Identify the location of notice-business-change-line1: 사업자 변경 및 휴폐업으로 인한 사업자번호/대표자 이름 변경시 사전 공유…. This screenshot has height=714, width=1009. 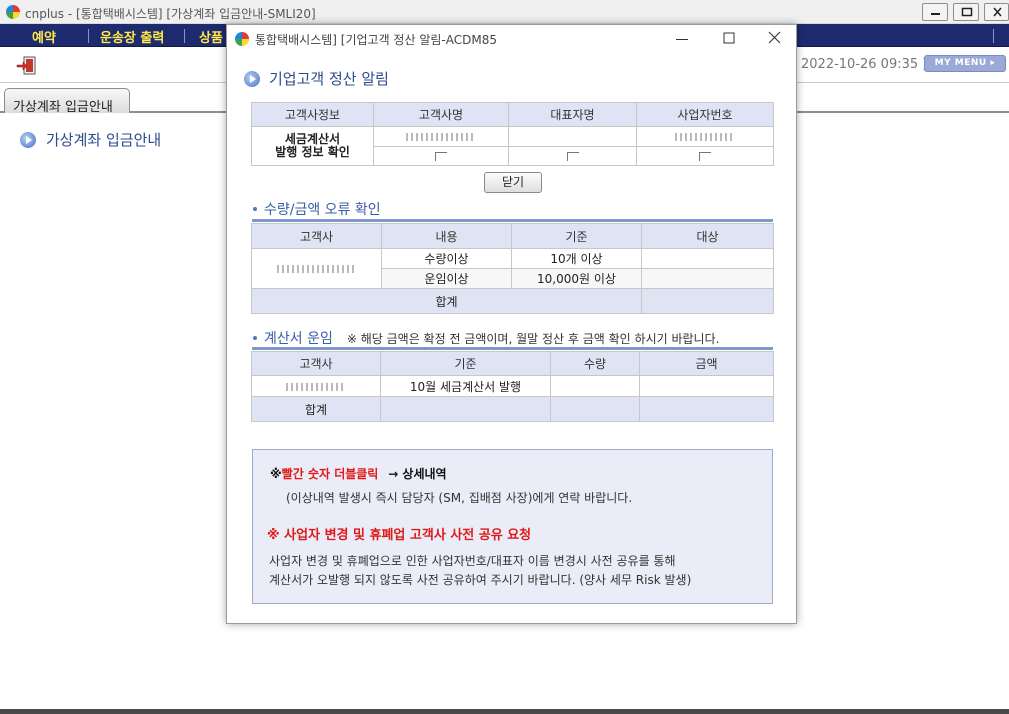
(472, 561).